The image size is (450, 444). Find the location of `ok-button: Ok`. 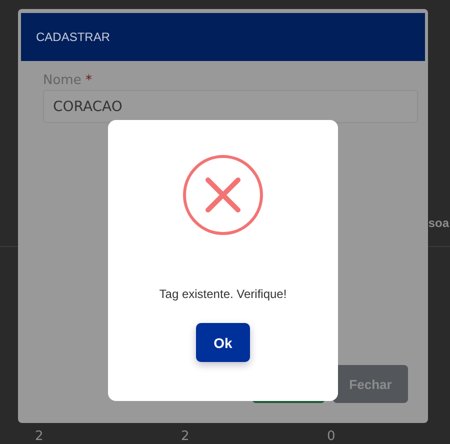

ok-button: Ok is located at coordinates (223, 342).